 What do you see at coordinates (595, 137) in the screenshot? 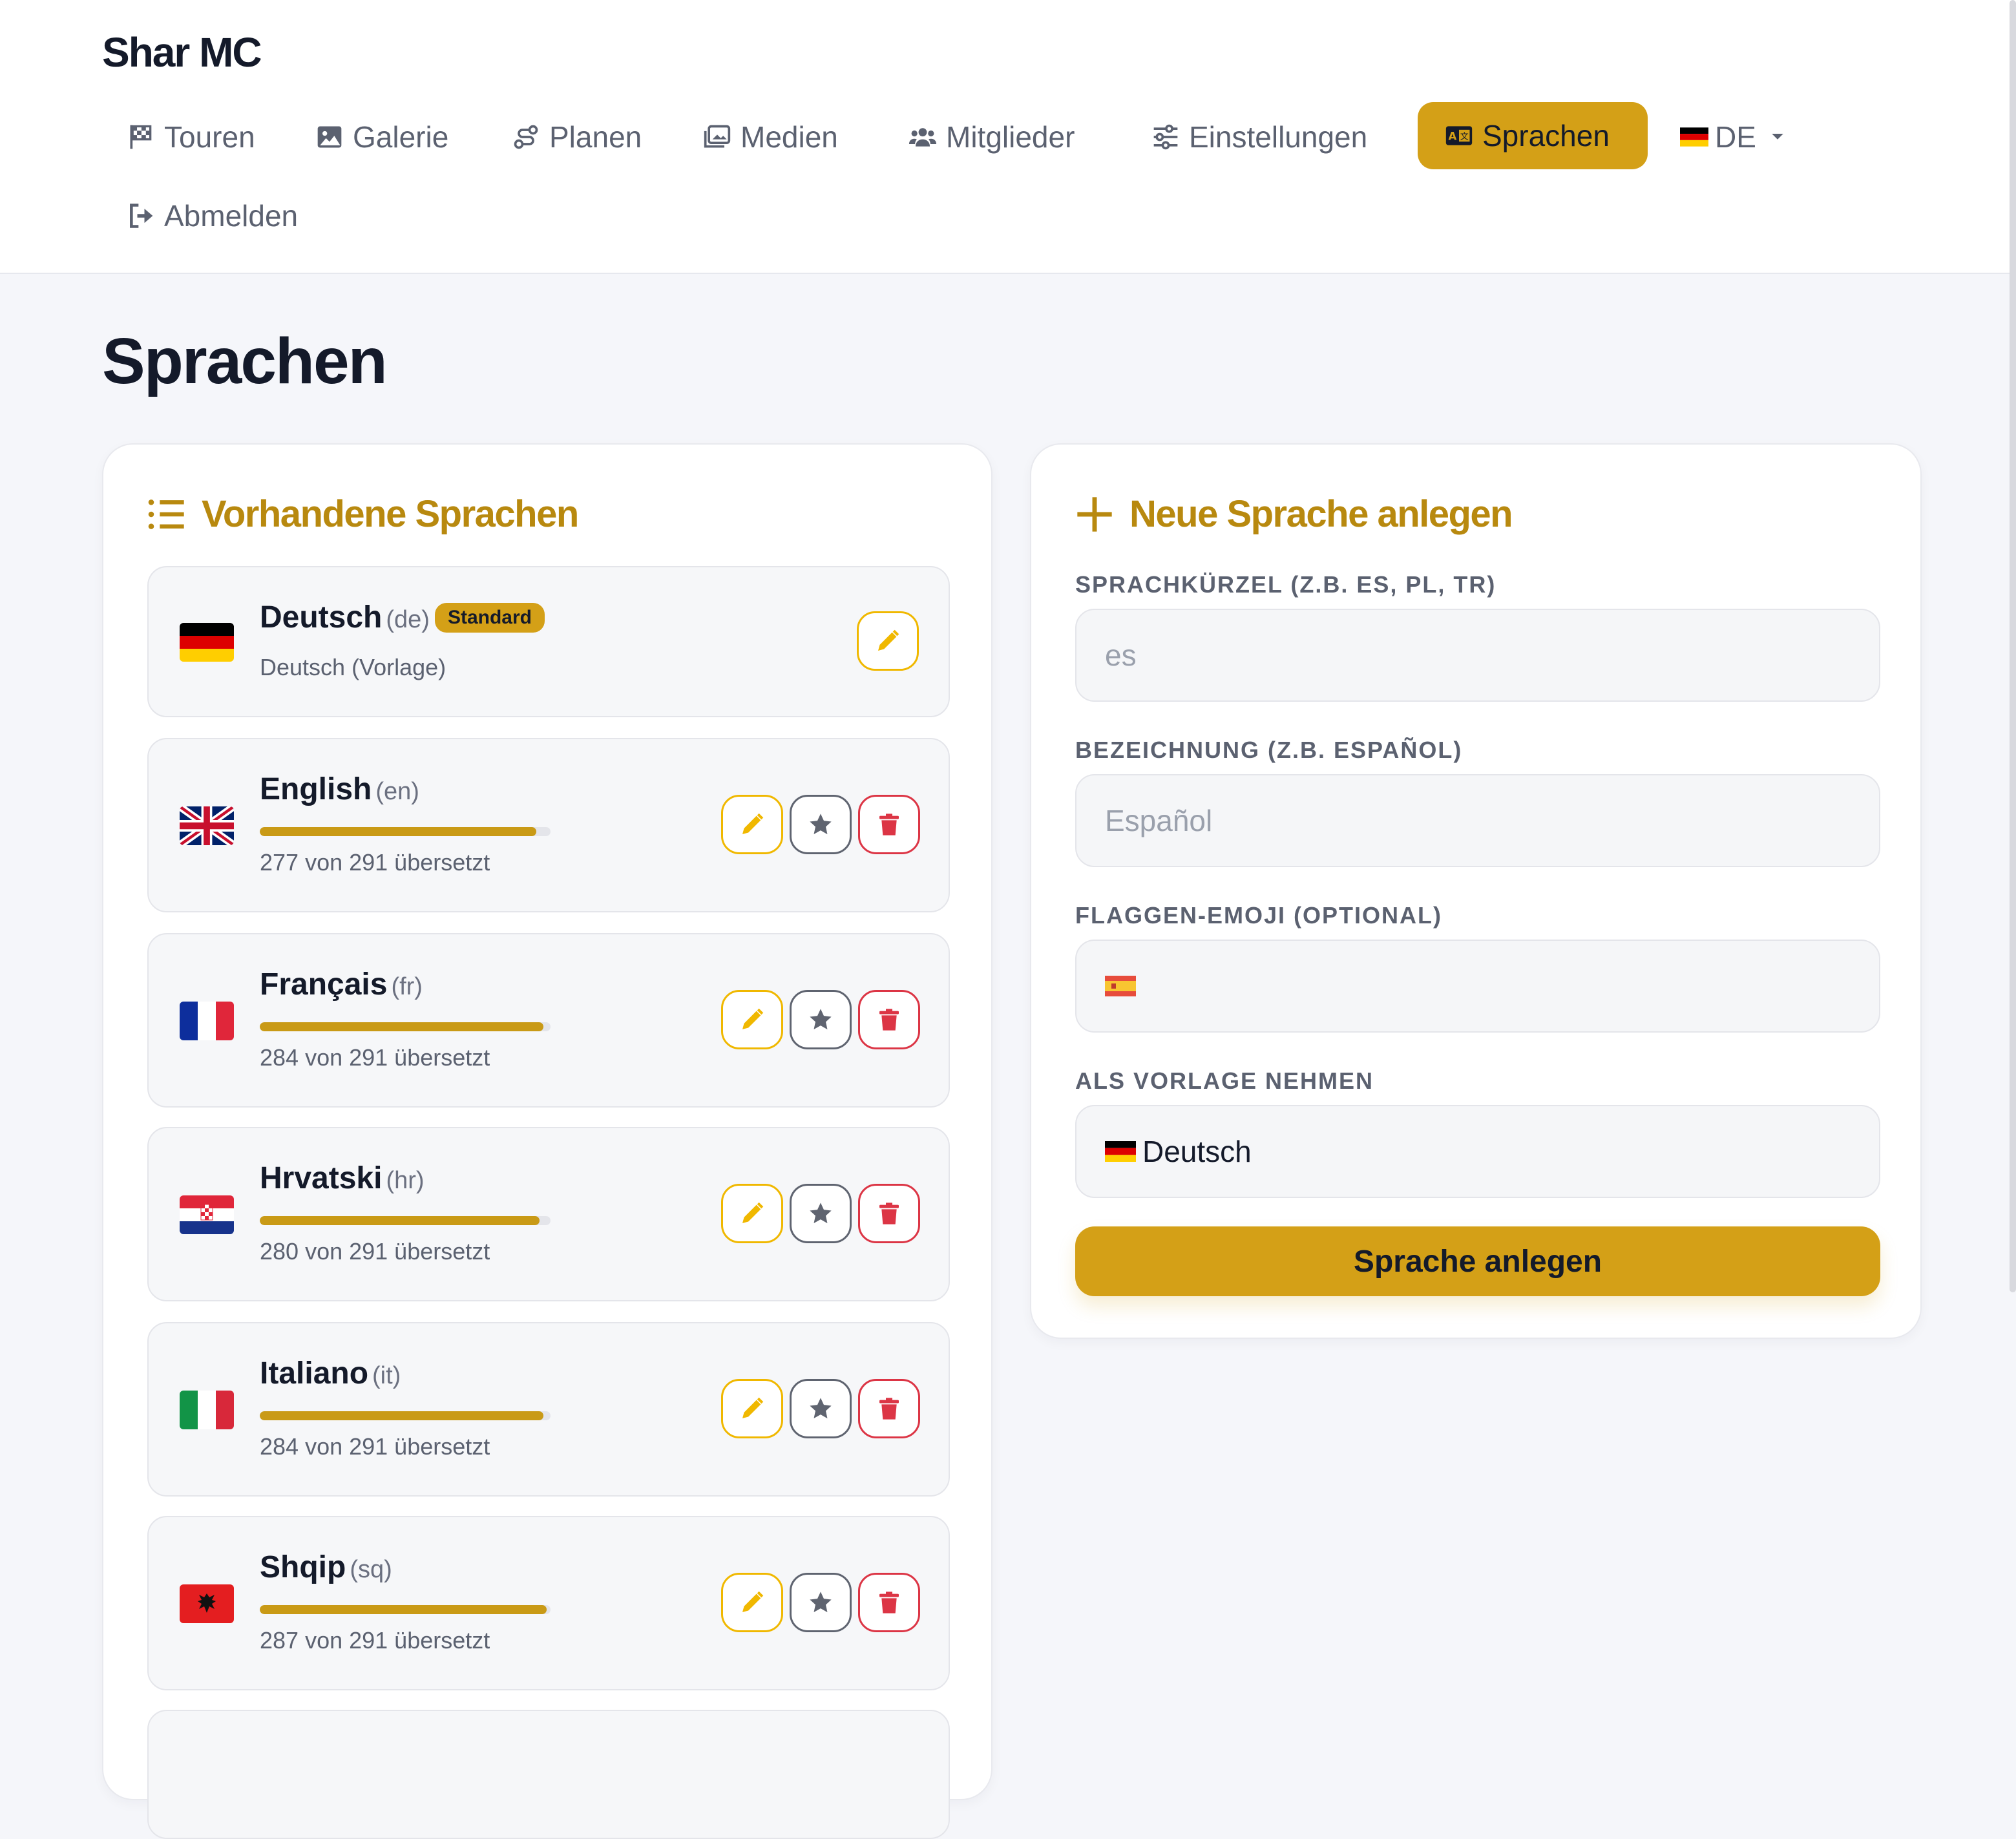
I see `nav-planen-label: Planen` at bounding box center [595, 137].